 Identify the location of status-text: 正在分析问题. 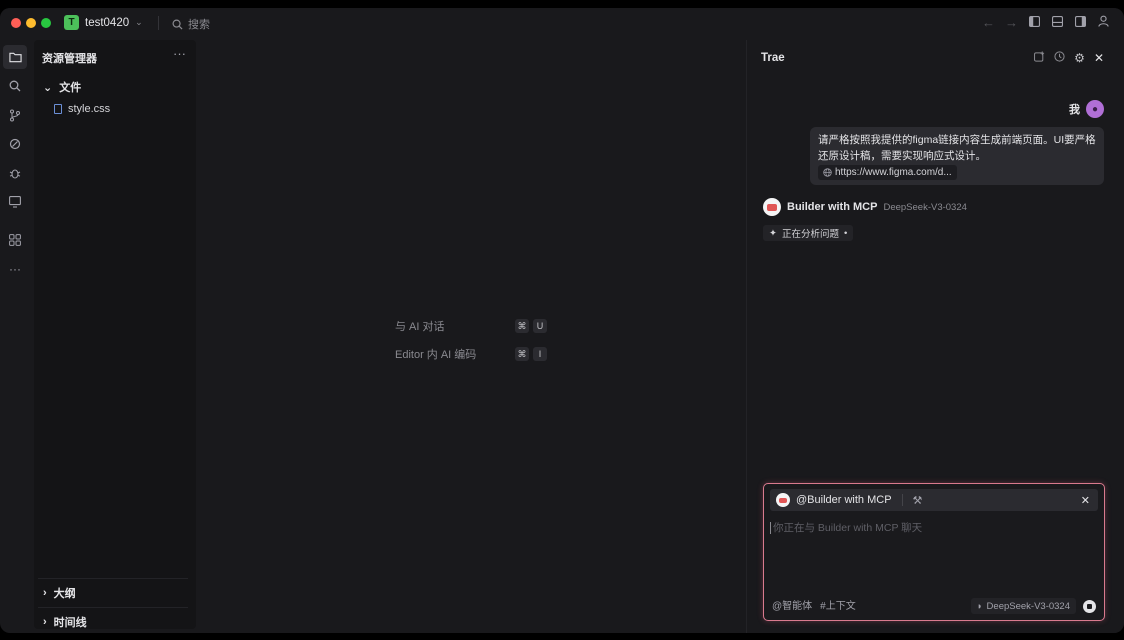
(810, 234).